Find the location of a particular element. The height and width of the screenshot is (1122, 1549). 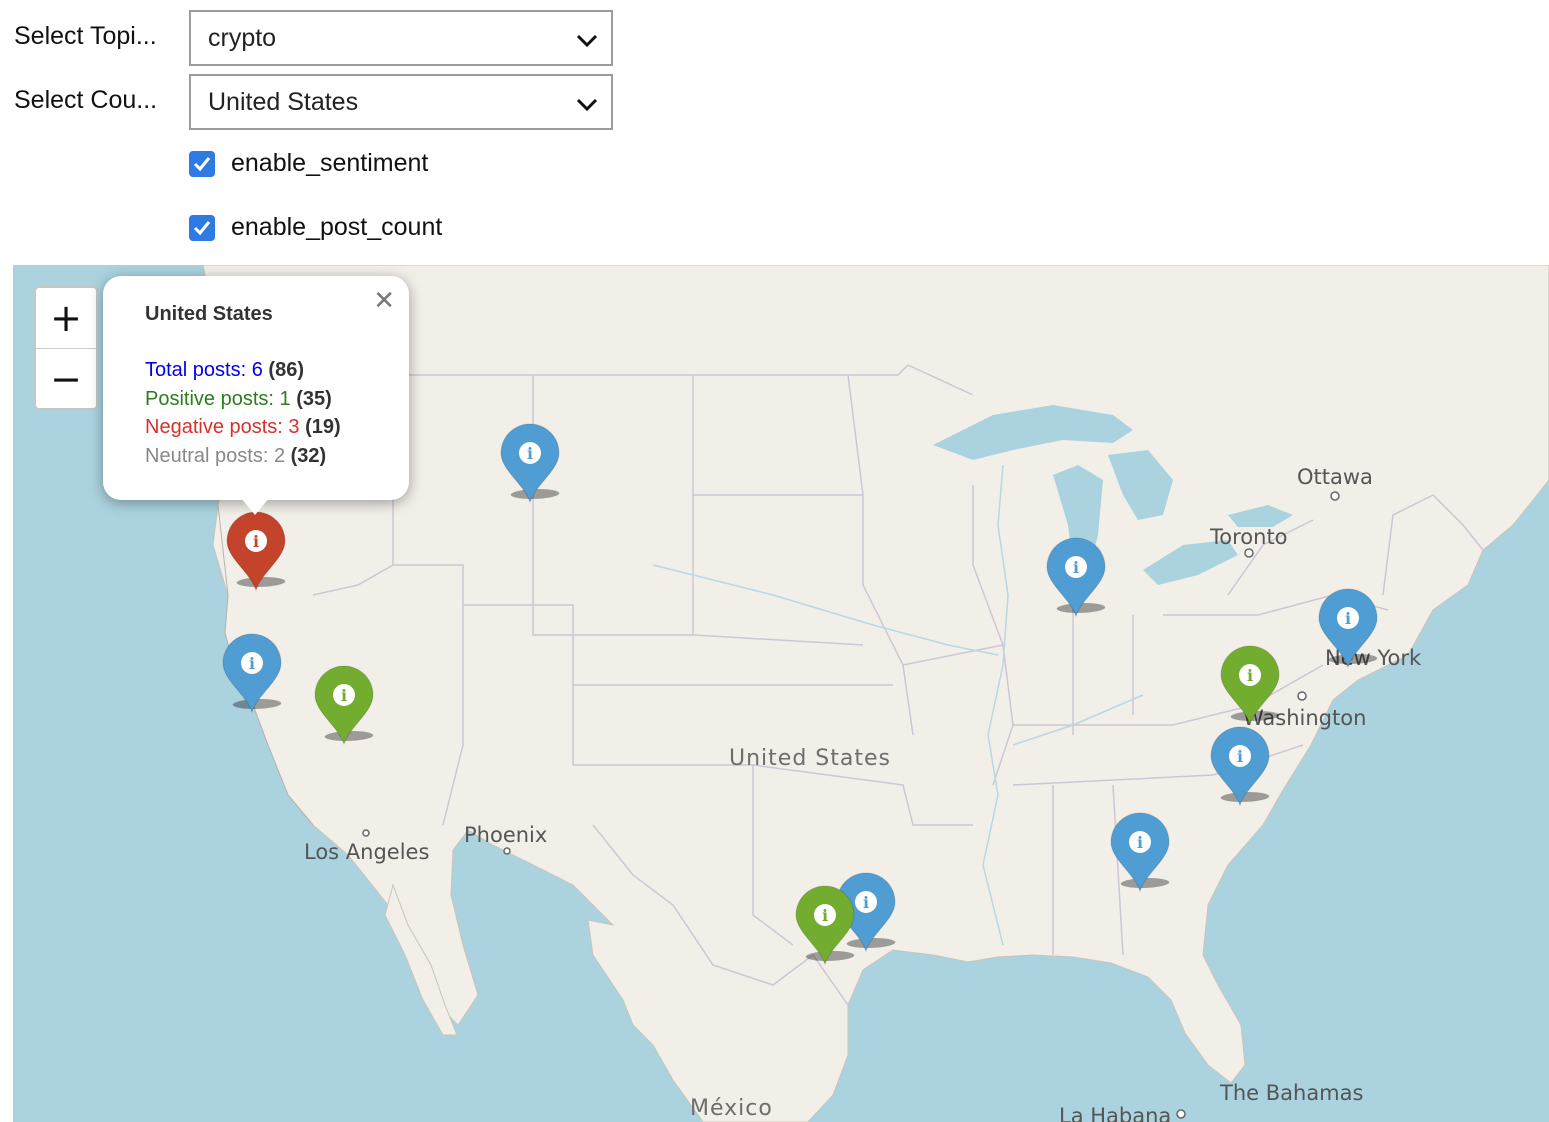

zoom-in-button: + is located at coordinates (66, 318).